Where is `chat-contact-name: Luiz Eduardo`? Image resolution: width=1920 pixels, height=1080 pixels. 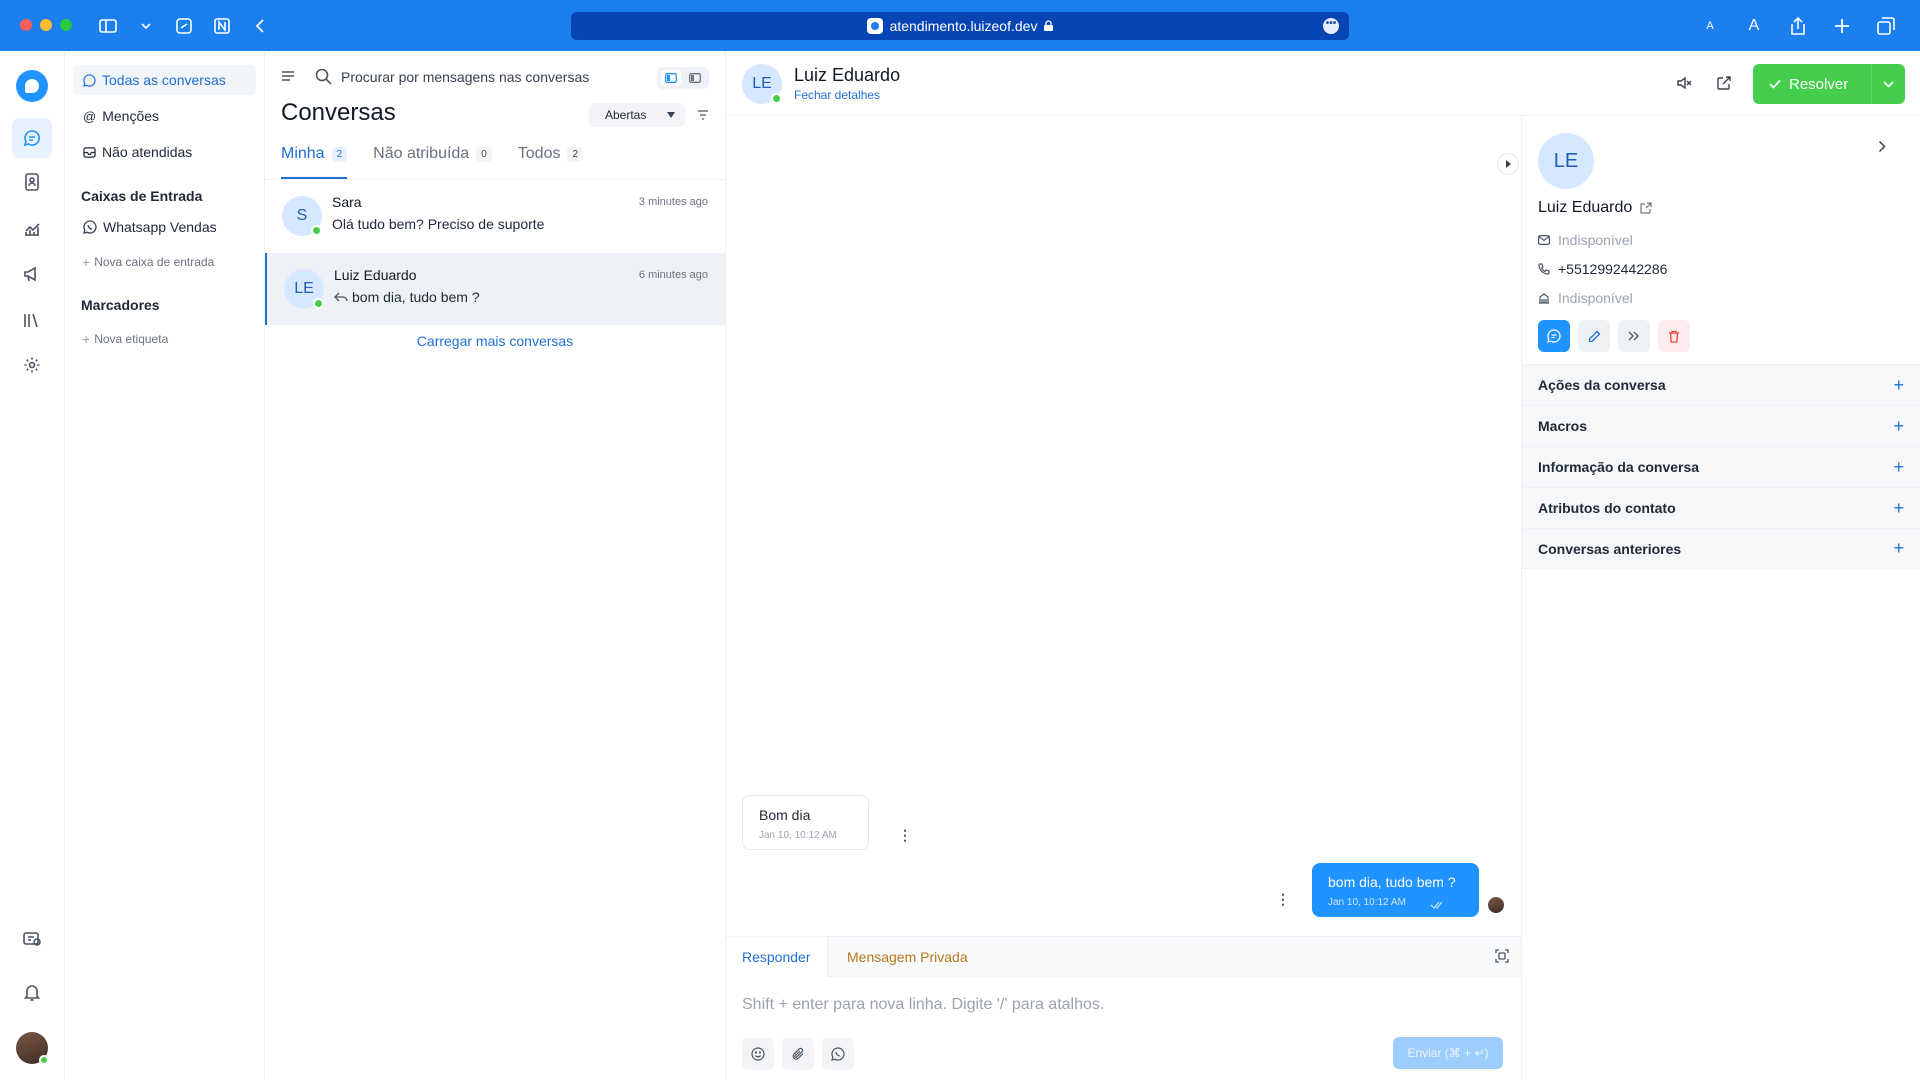
chat-contact-name: Luiz Eduardo is located at coordinates (847, 75).